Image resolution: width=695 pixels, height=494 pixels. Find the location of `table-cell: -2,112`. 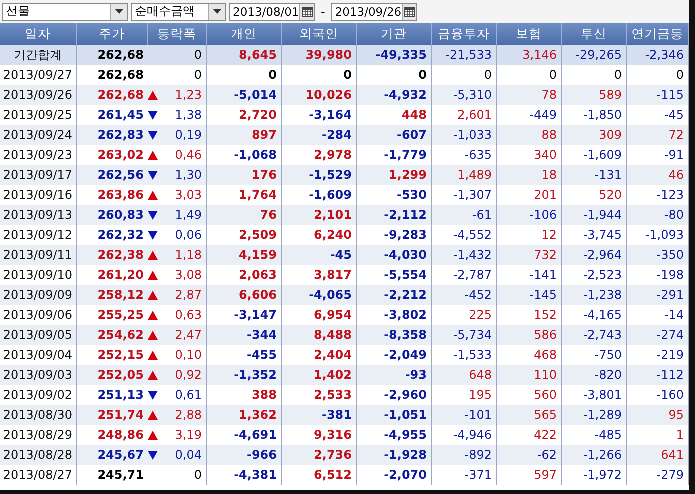

table-cell: -2,112 is located at coordinates (394, 215).